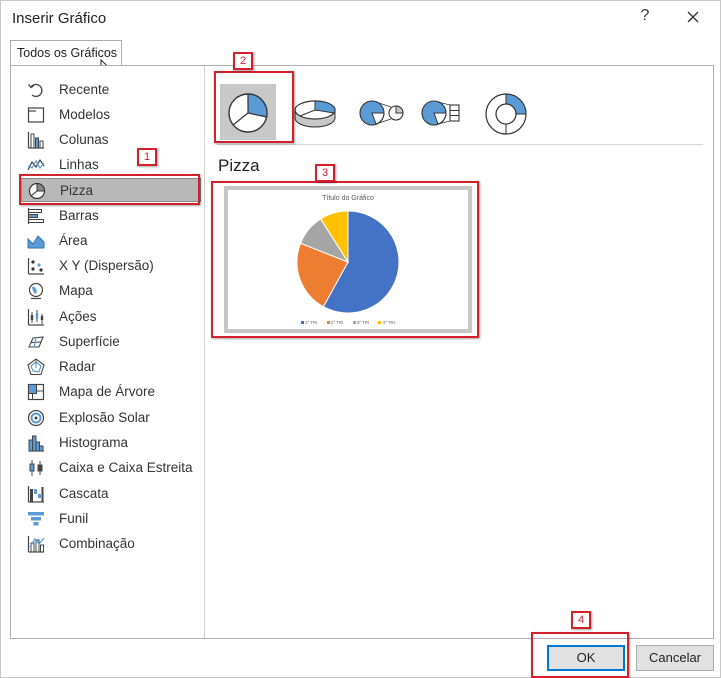 The height and width of the screenshot is (678, 721). I want to click on sidebar-item-area: Área, so click(111, 241).